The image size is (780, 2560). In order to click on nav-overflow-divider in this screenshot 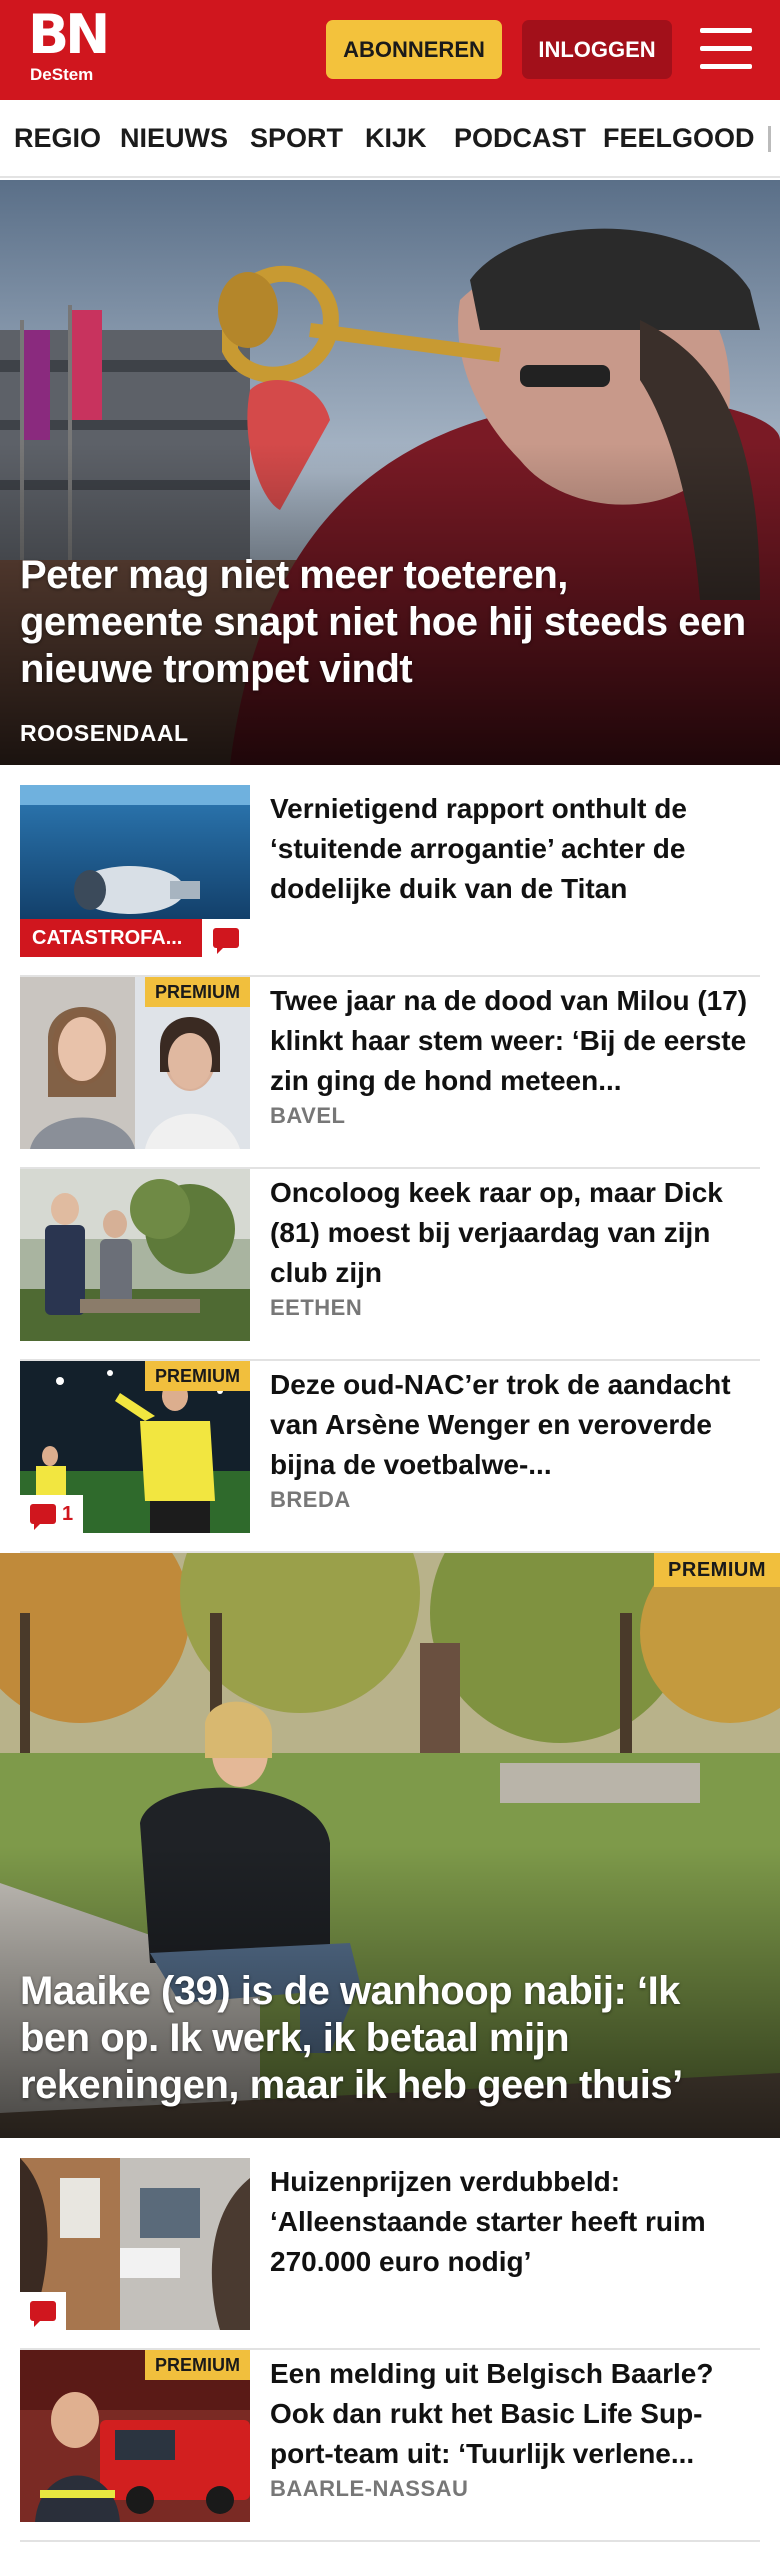, I will do `click(769, 139)`.